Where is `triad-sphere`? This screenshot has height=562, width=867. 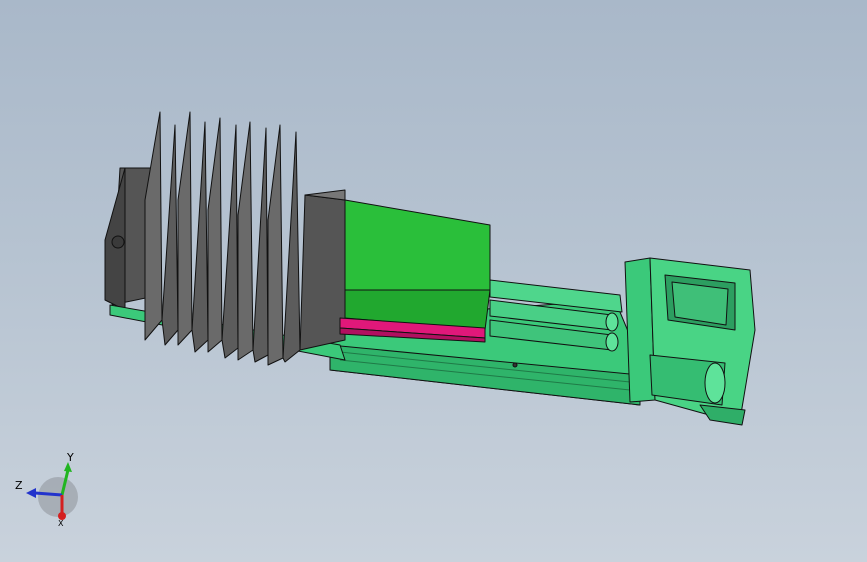
triad-sphere is located at coordinates (58, 497).